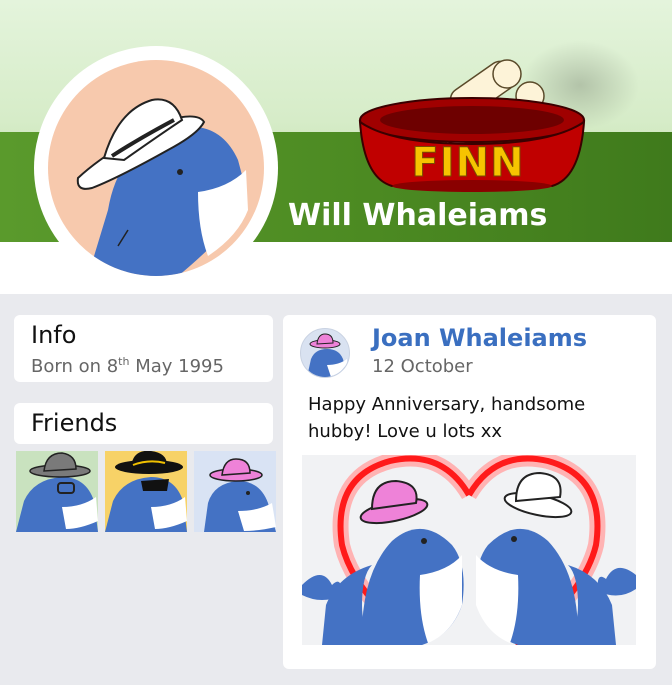 The image size is (672, 685). What do you see at coordinates (422, 366) in the screenshot?
I see `post-date: 12 October` at bounding box center [422, 366].